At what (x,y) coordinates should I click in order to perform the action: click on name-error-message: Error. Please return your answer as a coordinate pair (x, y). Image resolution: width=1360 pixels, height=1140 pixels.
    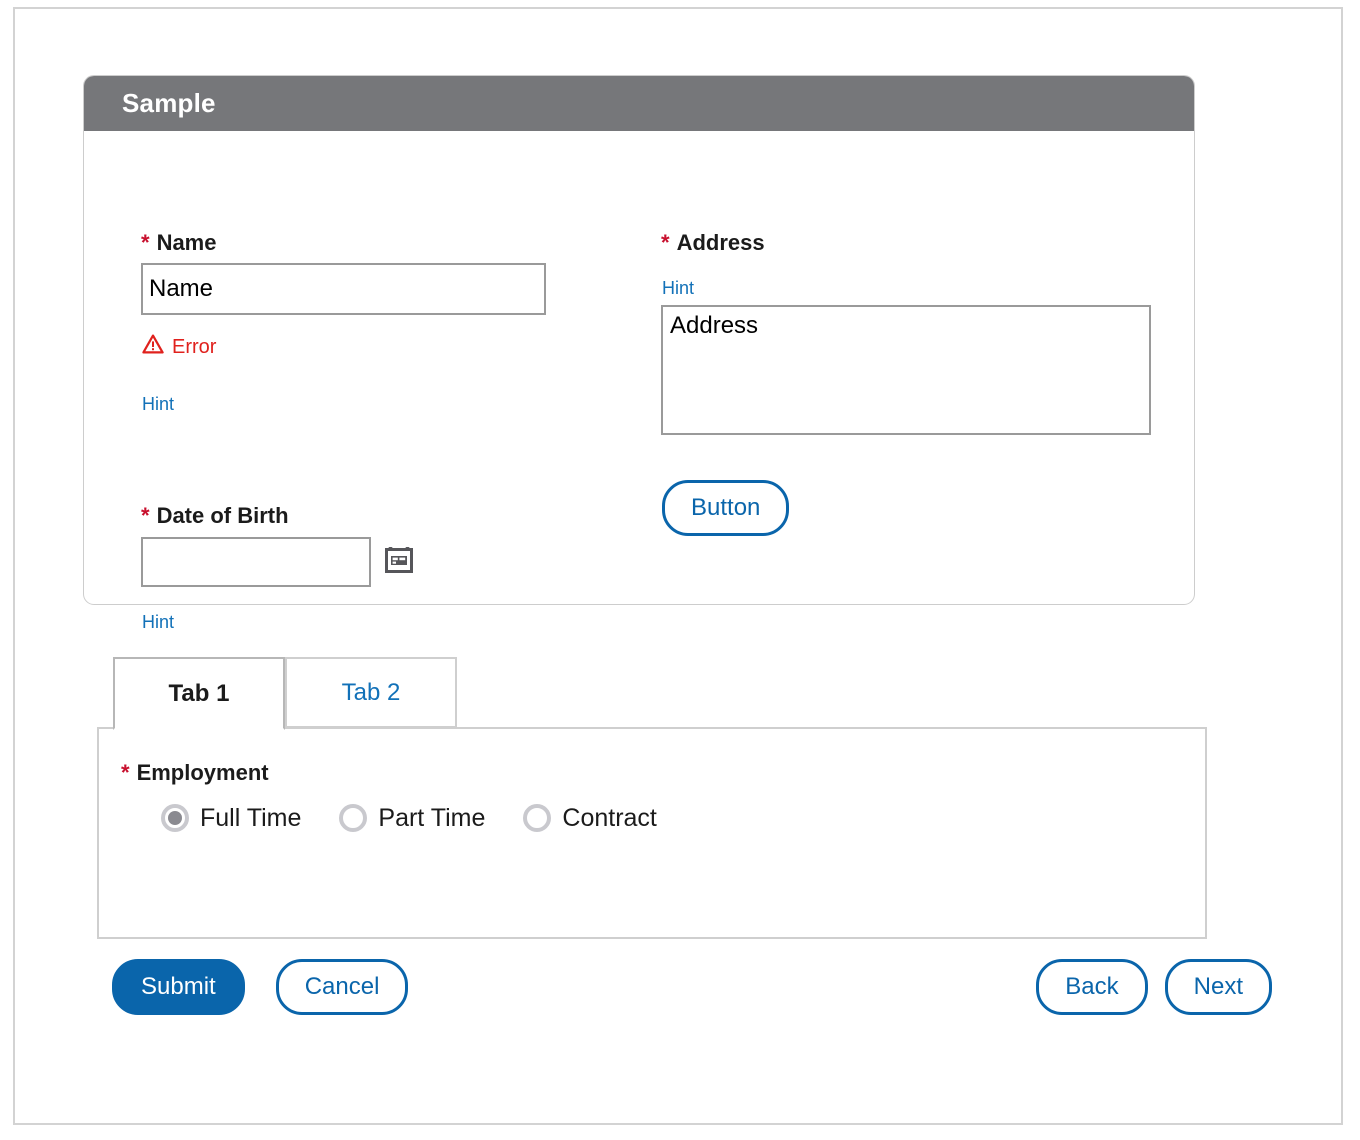
    Looking at the image, I should click on (179, 346).